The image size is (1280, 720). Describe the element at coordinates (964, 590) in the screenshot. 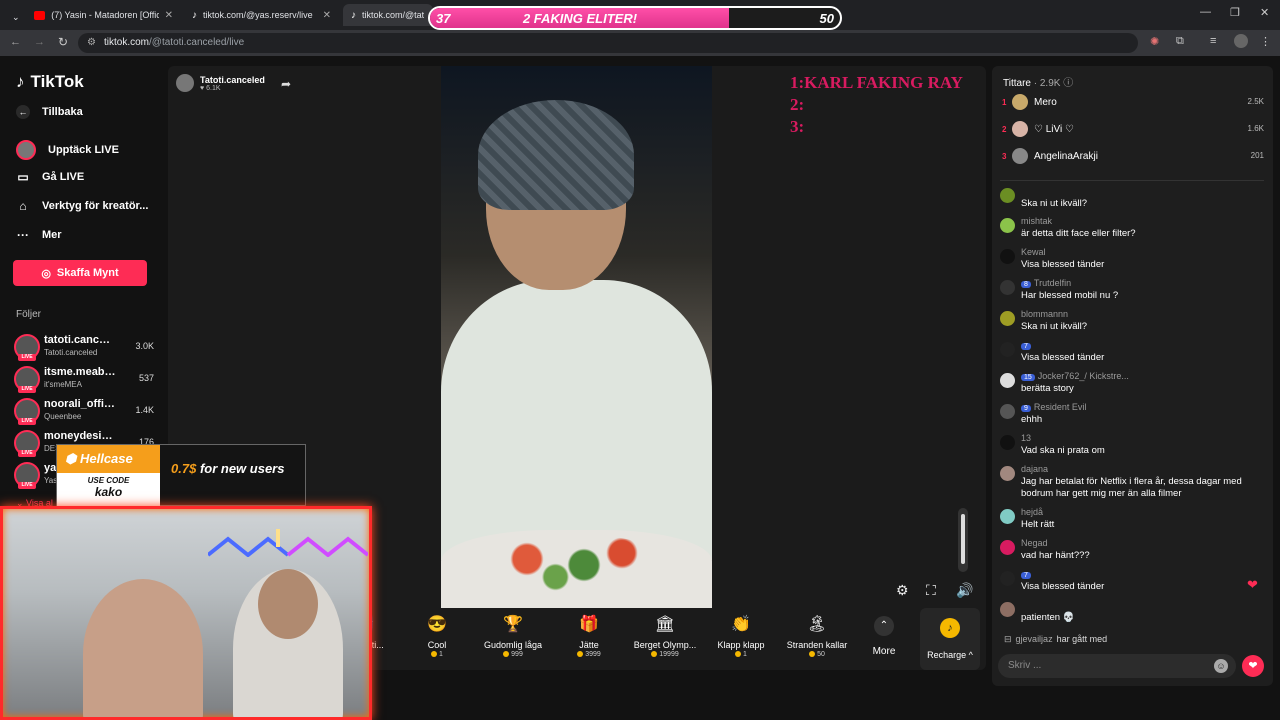

I see `volume-icon: 🔊` at that location.